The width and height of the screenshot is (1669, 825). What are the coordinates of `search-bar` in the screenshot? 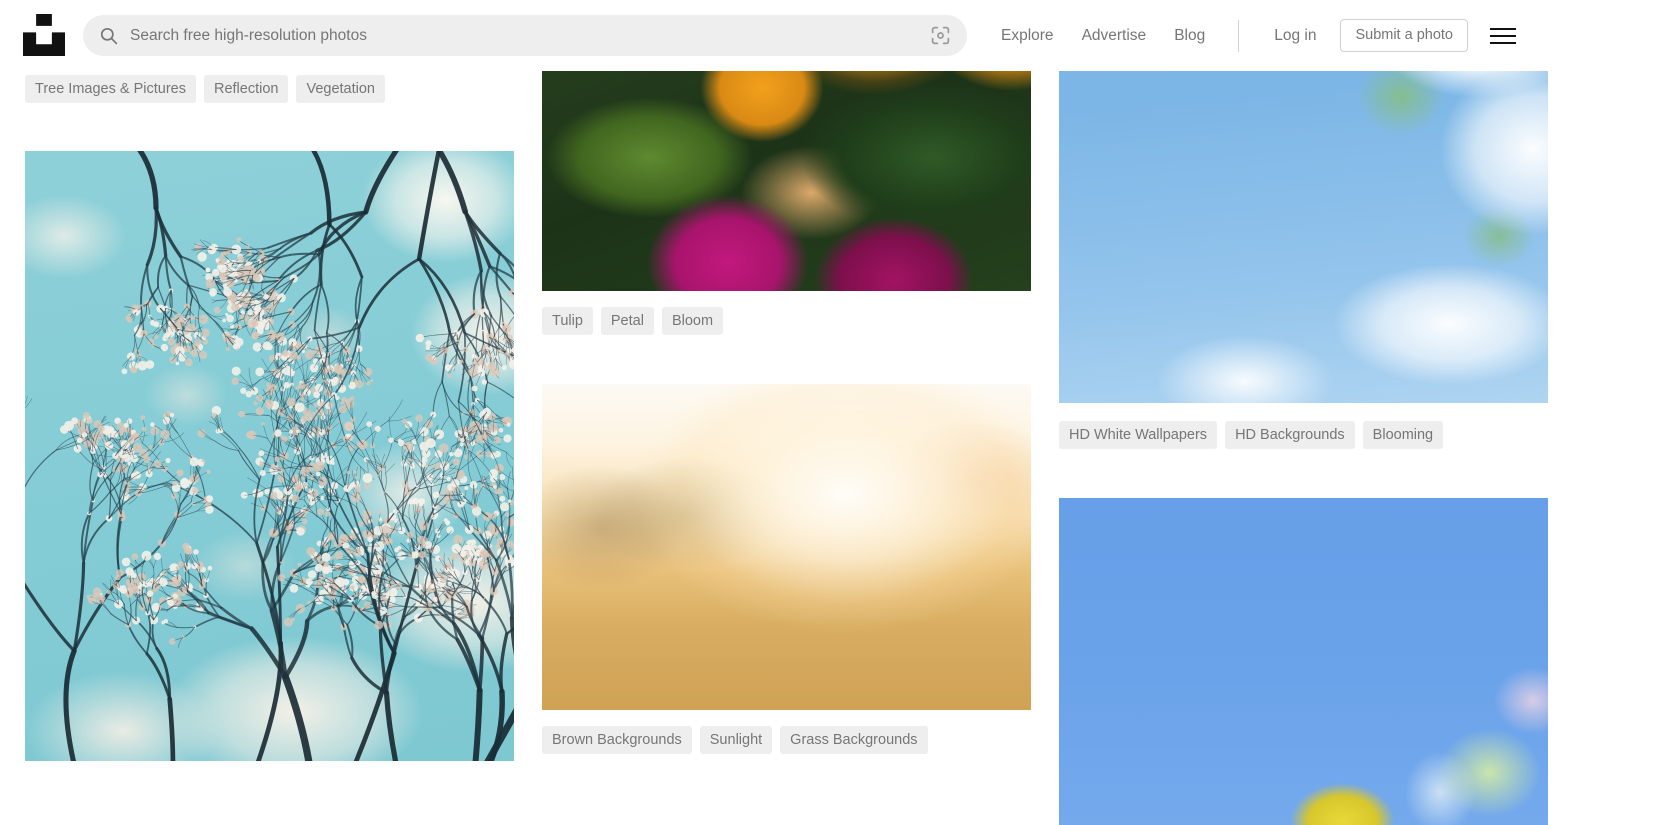 It's located at (525, 35).